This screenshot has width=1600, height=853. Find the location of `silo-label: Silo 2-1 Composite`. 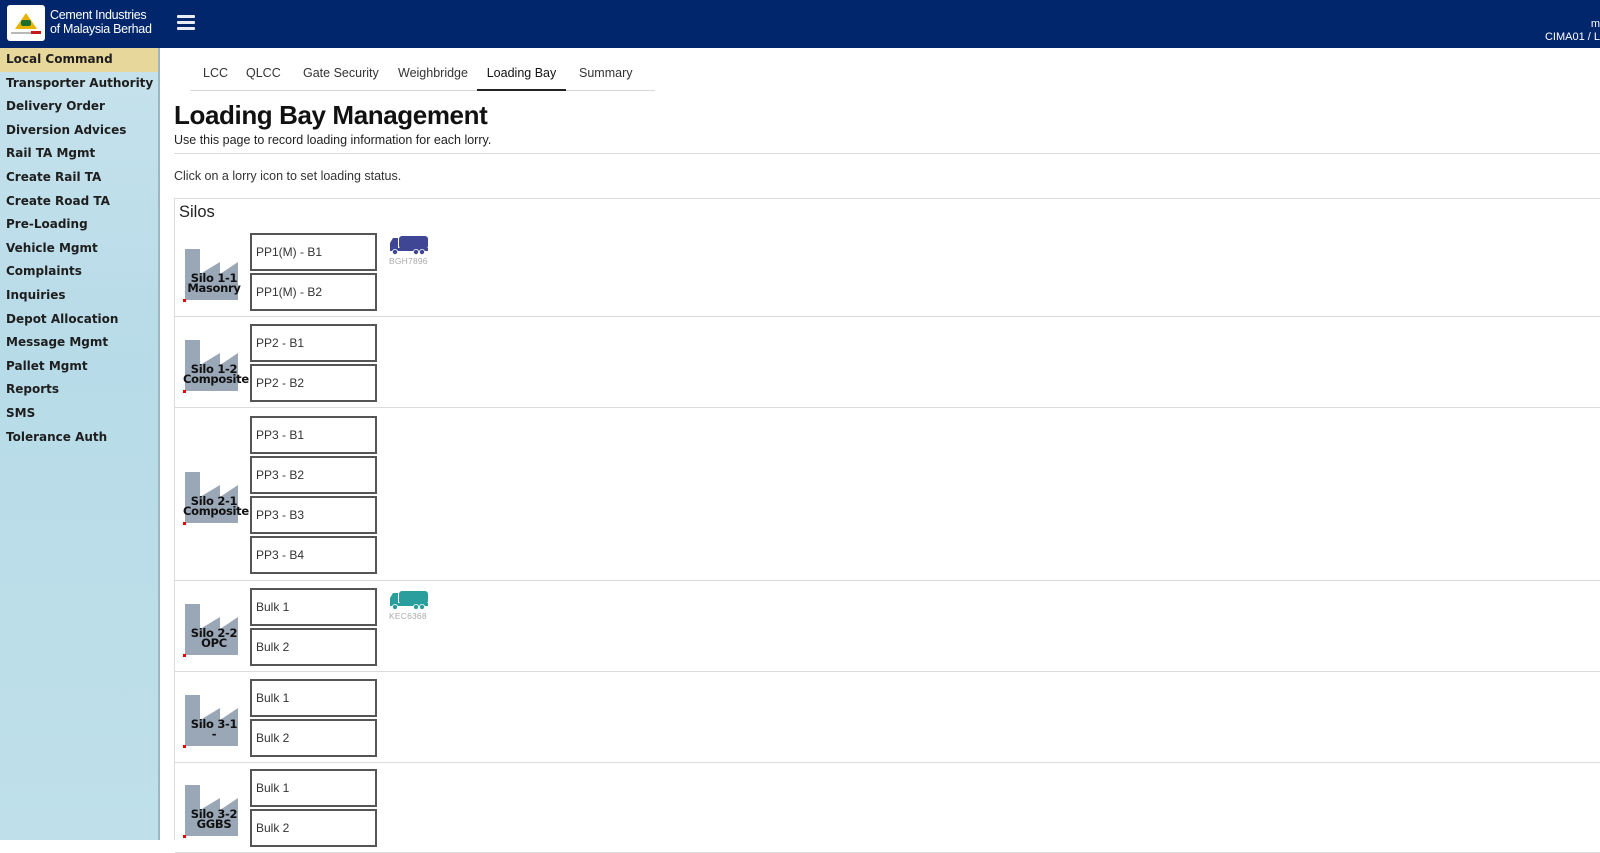

silo-label: Silo 2-1 Composite is located at coordinates (216, 506).